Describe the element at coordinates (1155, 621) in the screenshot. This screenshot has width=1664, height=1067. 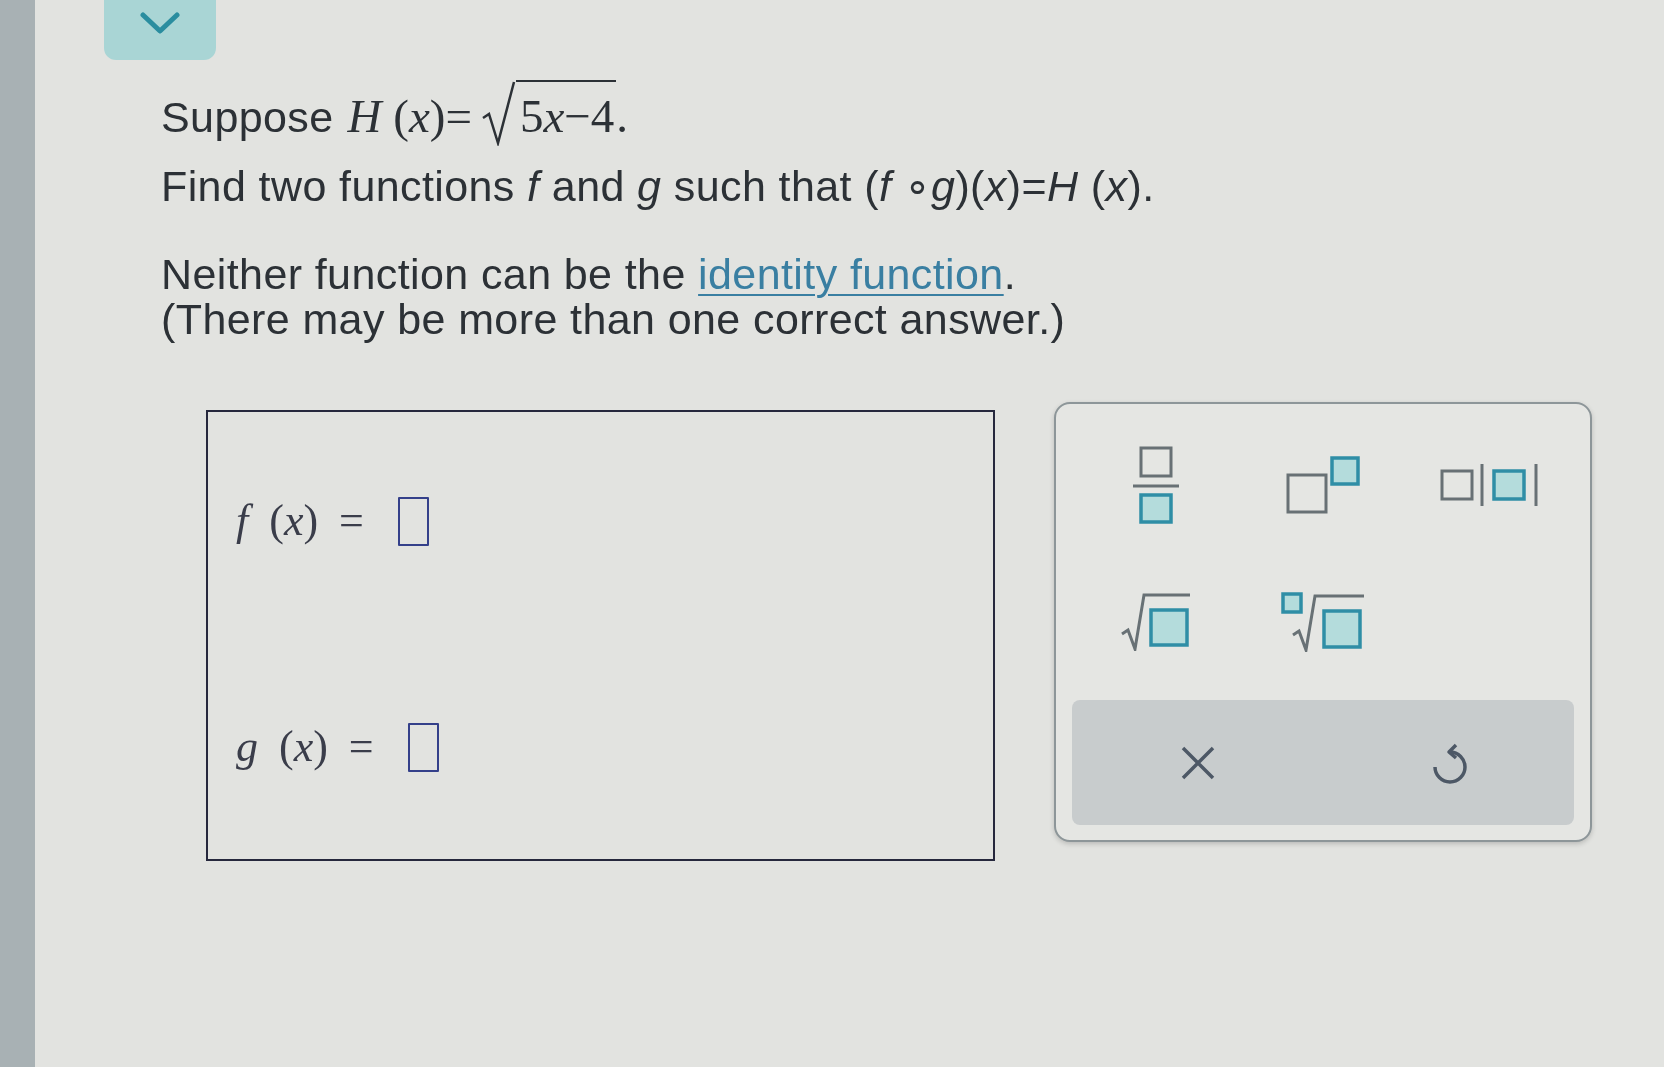
I see `square-root-icon` at that location.